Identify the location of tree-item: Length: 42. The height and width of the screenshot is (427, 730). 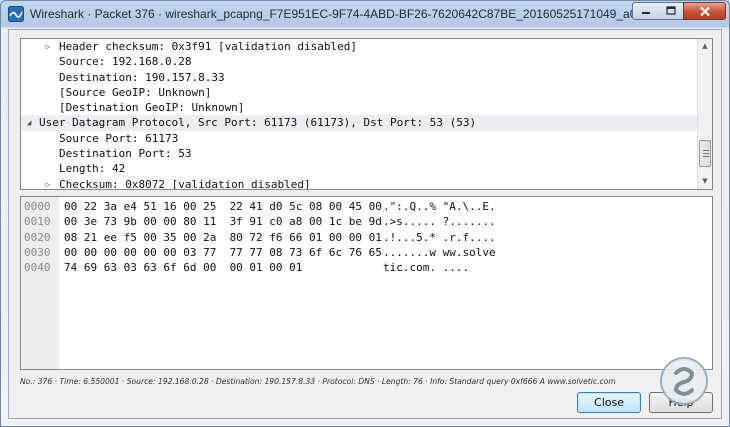
(359, 168).